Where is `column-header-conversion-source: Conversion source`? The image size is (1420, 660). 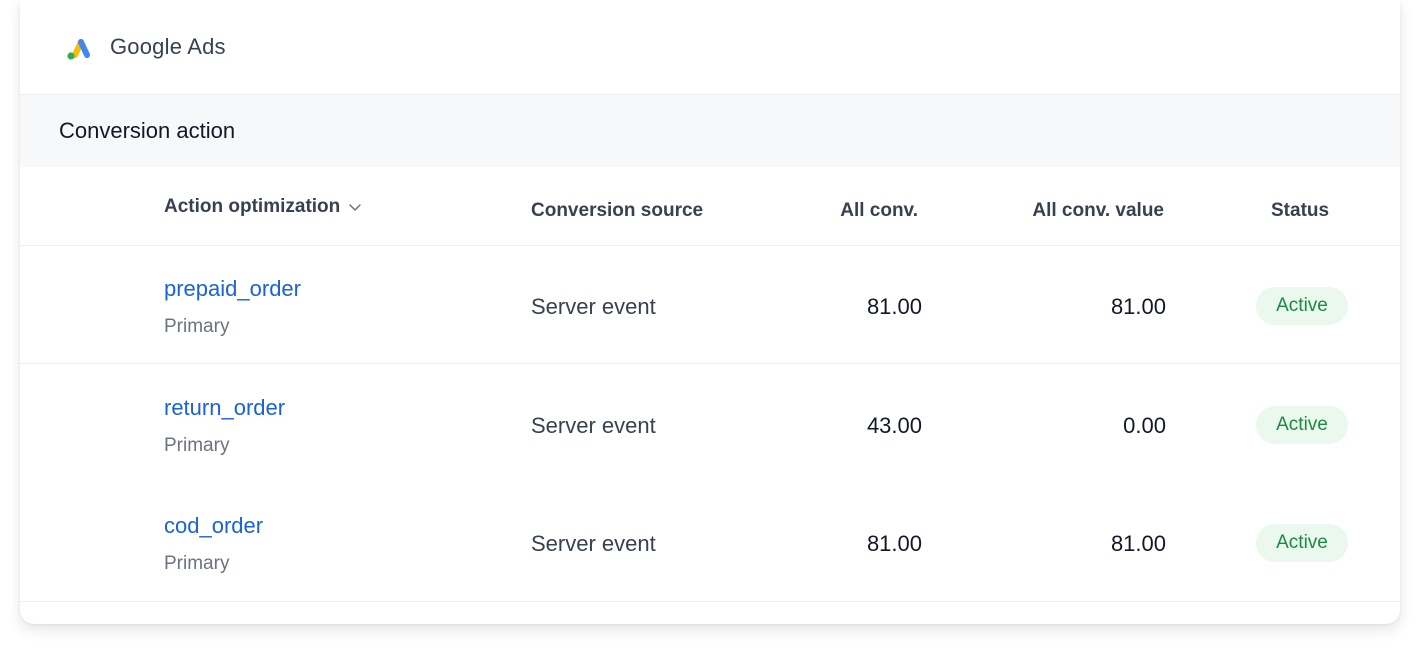
column-header-conversion-source: Conversion source is located at coordinates (617, 210).